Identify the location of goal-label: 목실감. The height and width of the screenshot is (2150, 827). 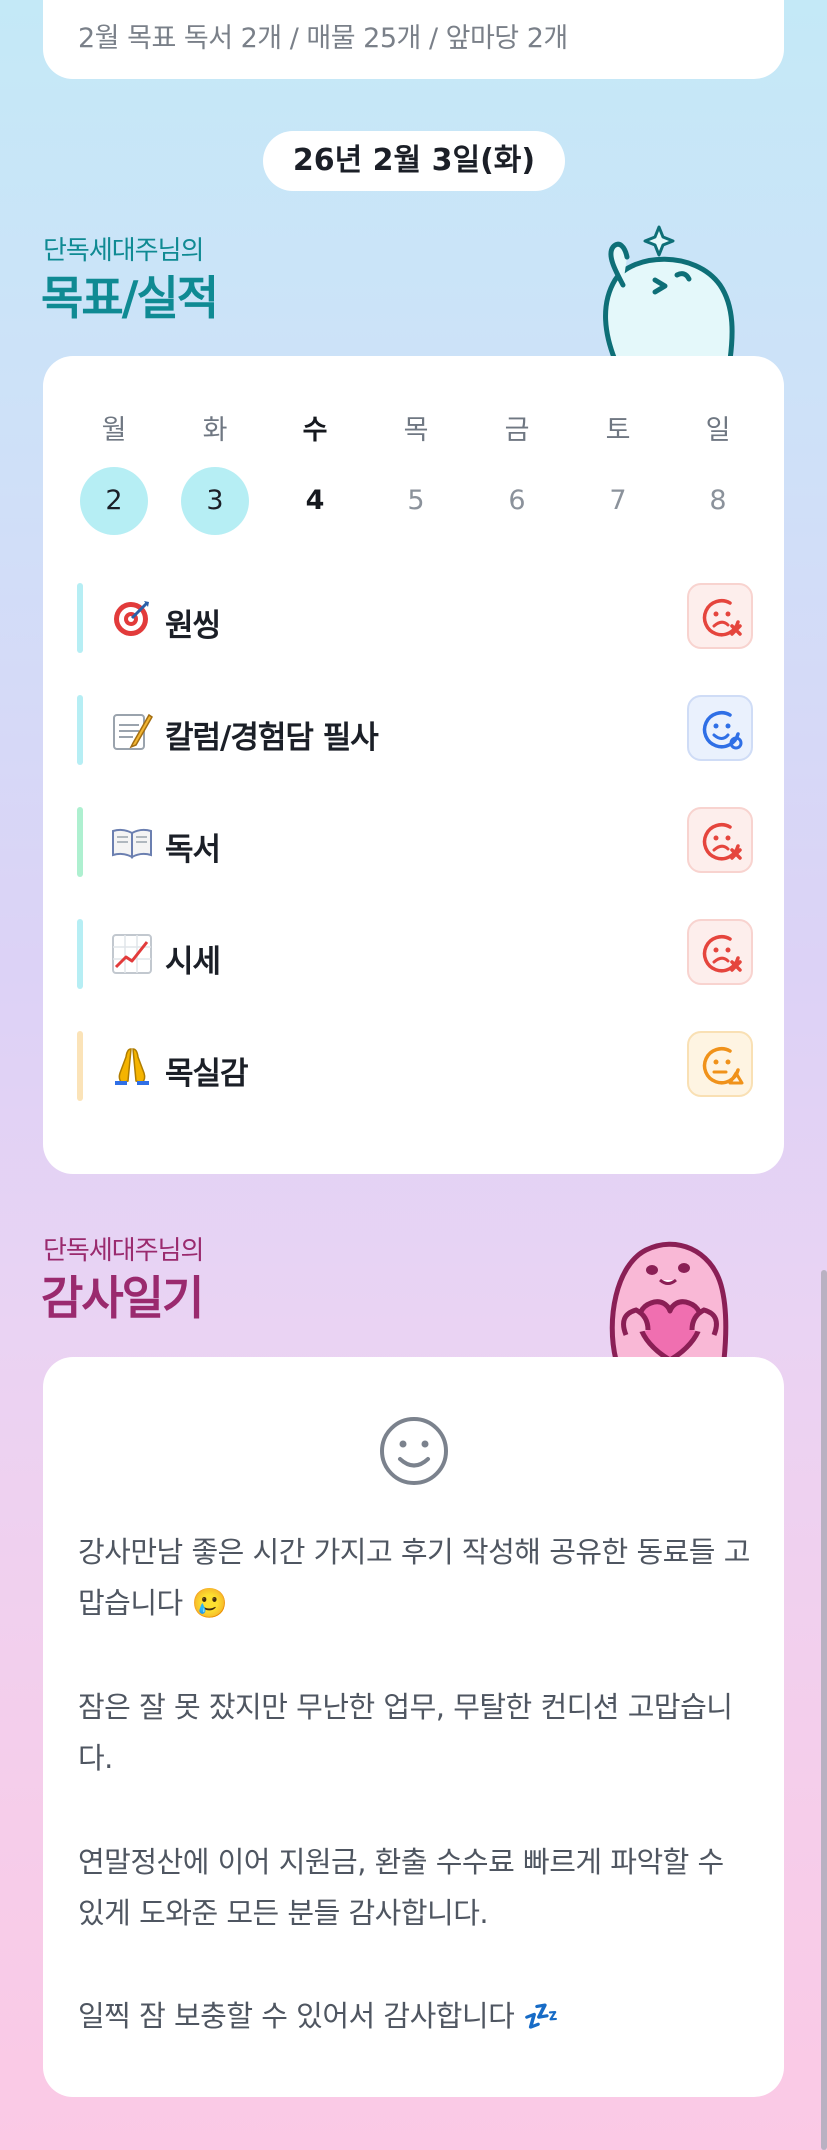
(207, 1074).